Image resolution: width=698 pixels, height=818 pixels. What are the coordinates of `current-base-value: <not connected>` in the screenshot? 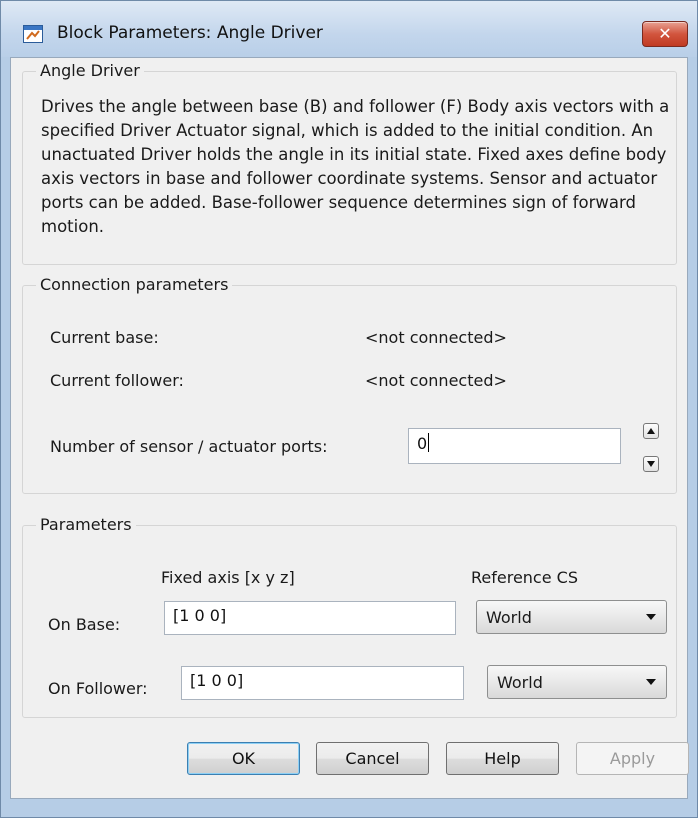 It's located at (436, 337).